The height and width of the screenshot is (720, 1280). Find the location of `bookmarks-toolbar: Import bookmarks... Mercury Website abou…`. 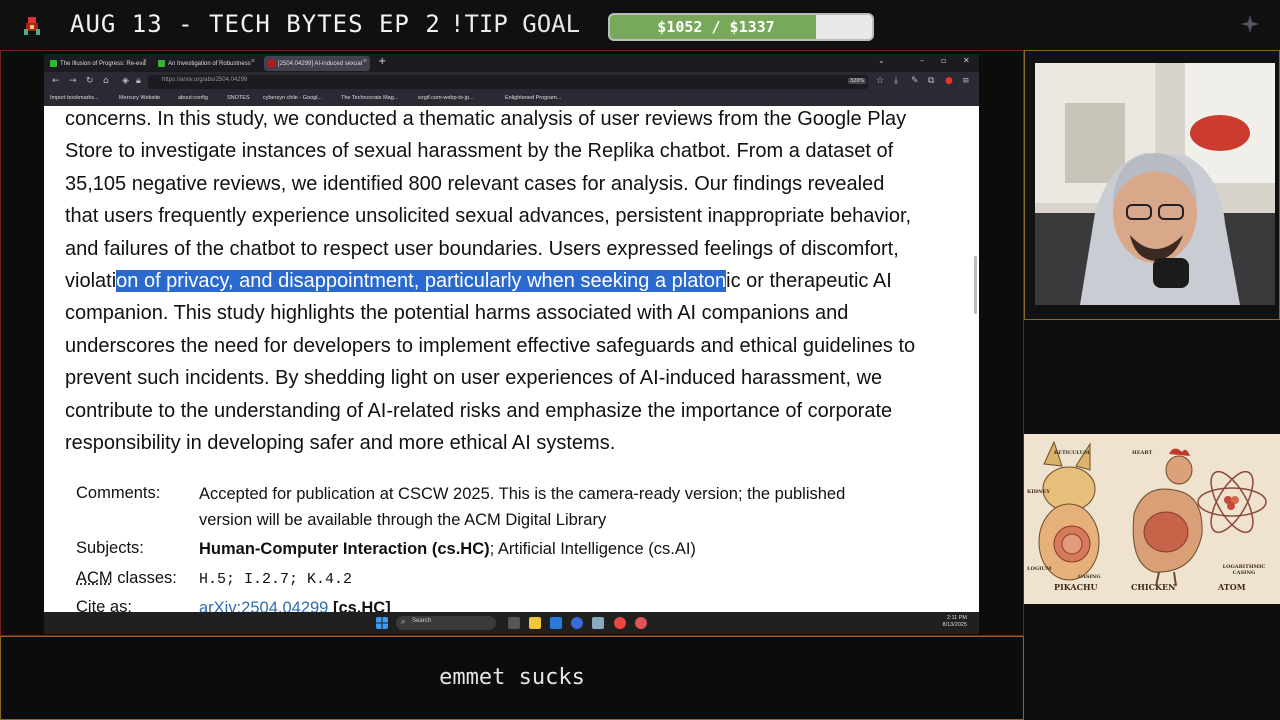

bookmarks-toolbar: Import bookmarks... Mercury Website abou… is located at coordinates (511, 99).